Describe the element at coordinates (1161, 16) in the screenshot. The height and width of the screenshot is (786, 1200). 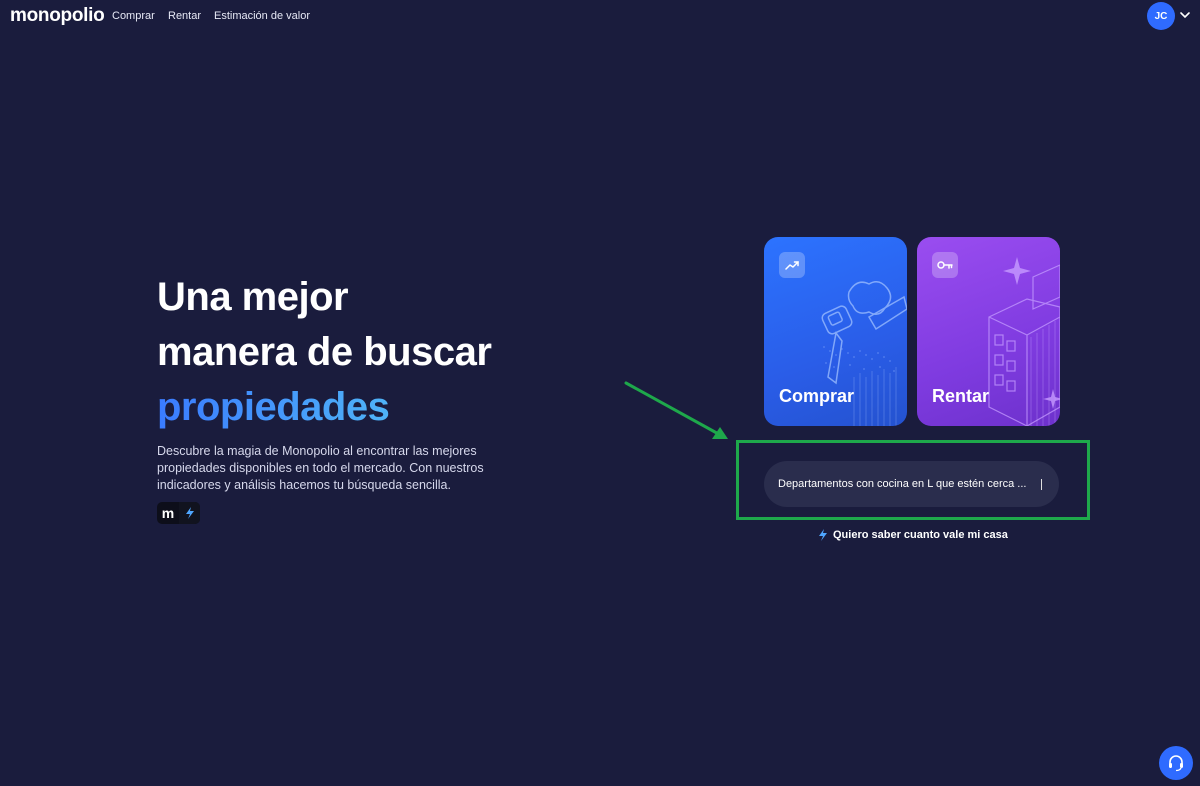
I see `user-avatar: JC` at that location.